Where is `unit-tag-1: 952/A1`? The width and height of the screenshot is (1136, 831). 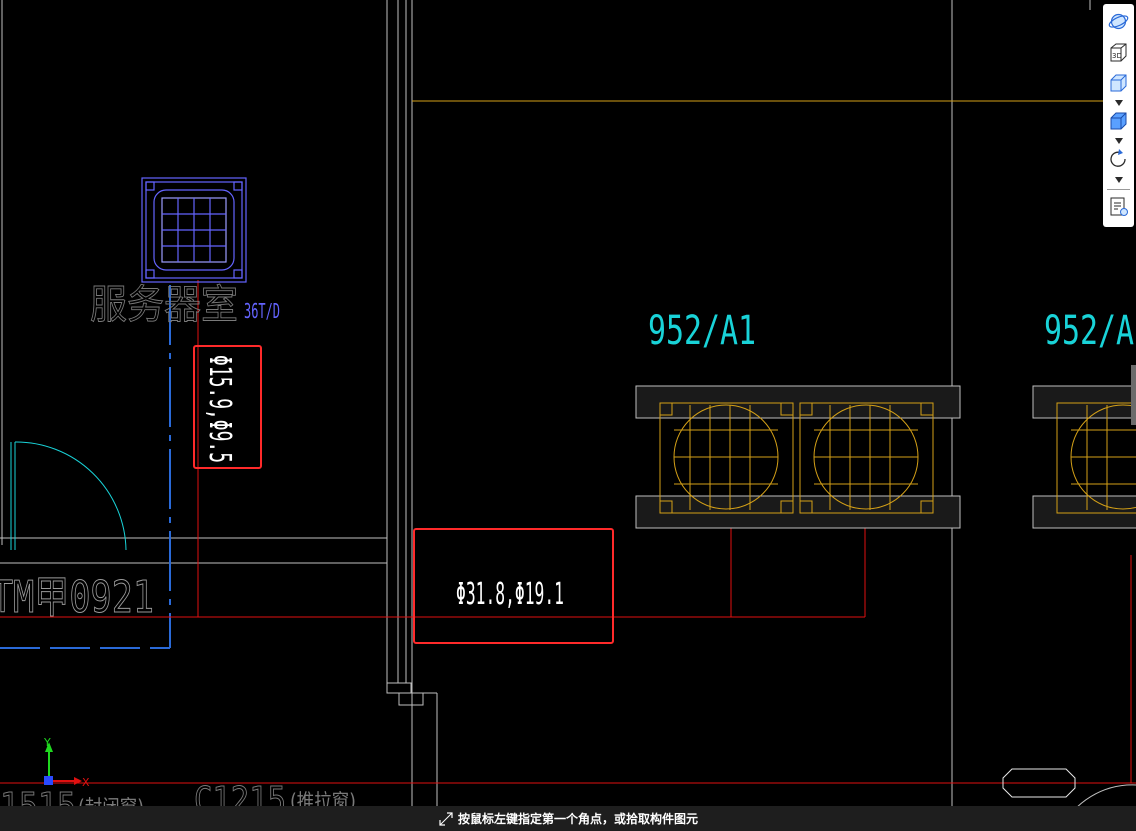 unit-tag-1: 952/A1 is located at coordinates (702, 331).